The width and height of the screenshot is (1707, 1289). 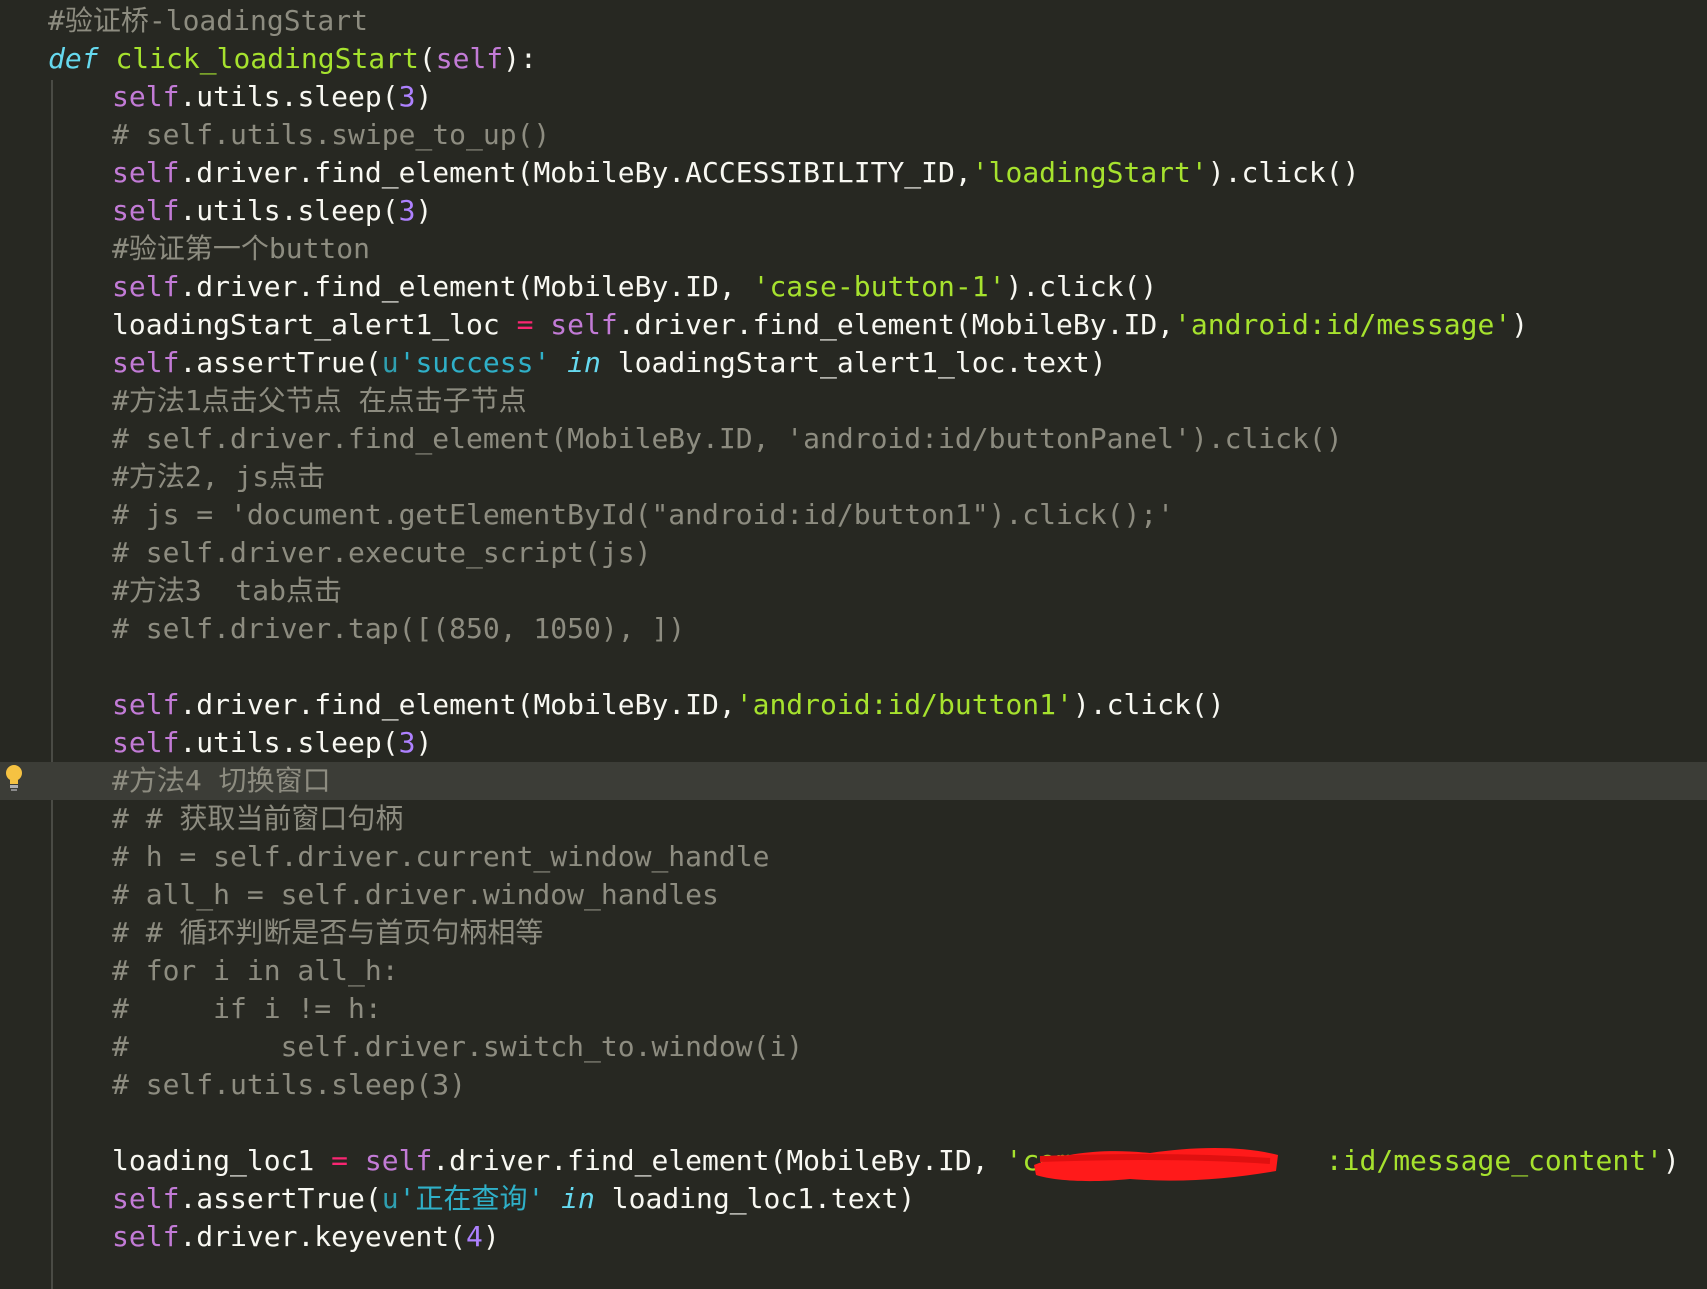 I want to click on code-token: ):, so click(x=520, y=58).